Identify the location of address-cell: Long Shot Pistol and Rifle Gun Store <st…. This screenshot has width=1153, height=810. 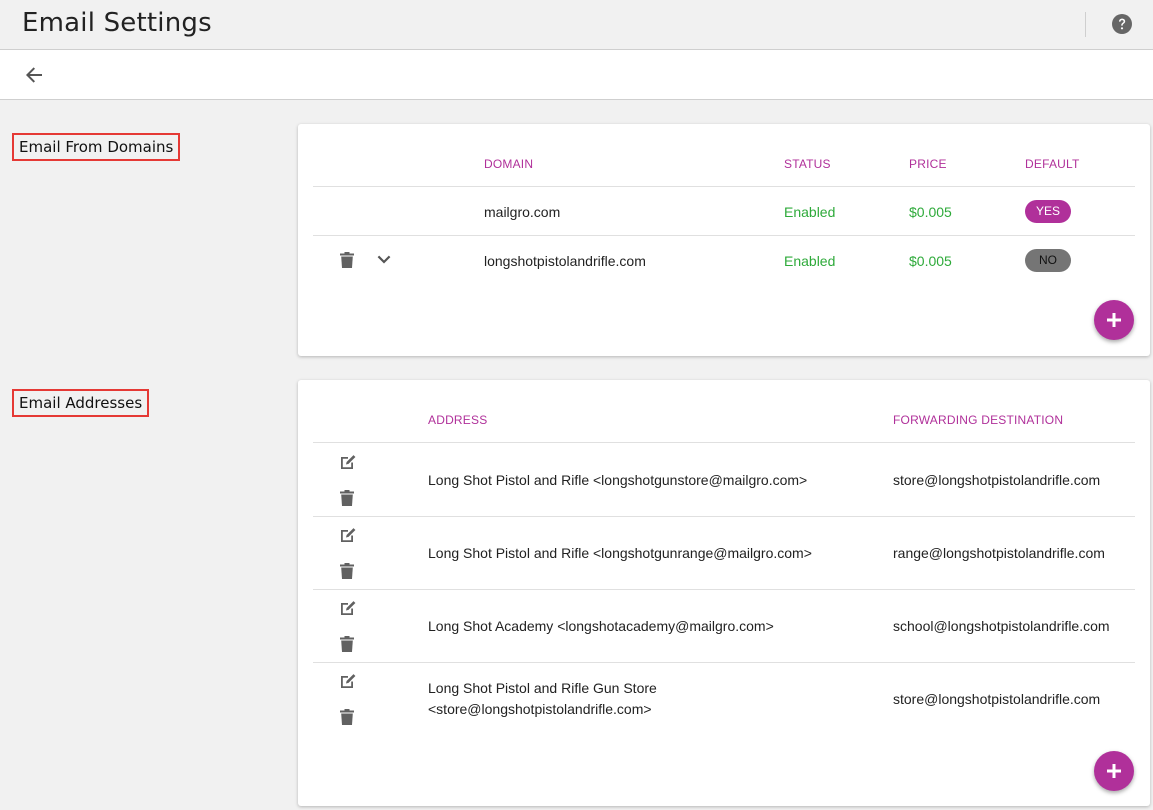
(542, 698).